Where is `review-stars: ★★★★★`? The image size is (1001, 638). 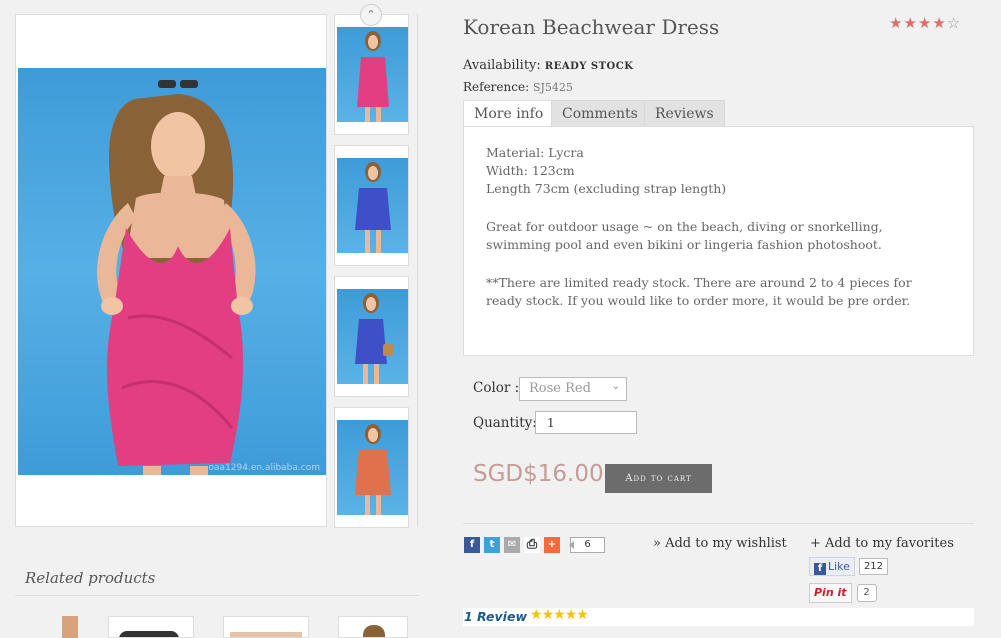
review-stars: ★★★★★ is located at coordinates (559, 615).